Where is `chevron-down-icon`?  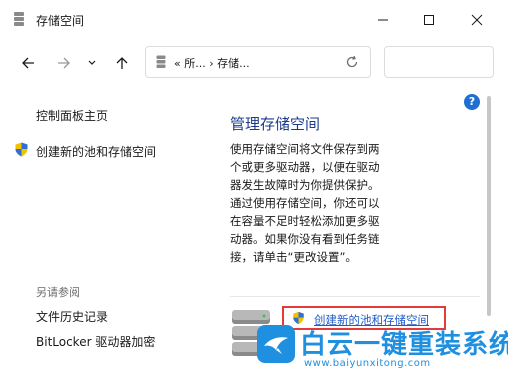
chevron-down-icon is located at coordinates (92, 62).